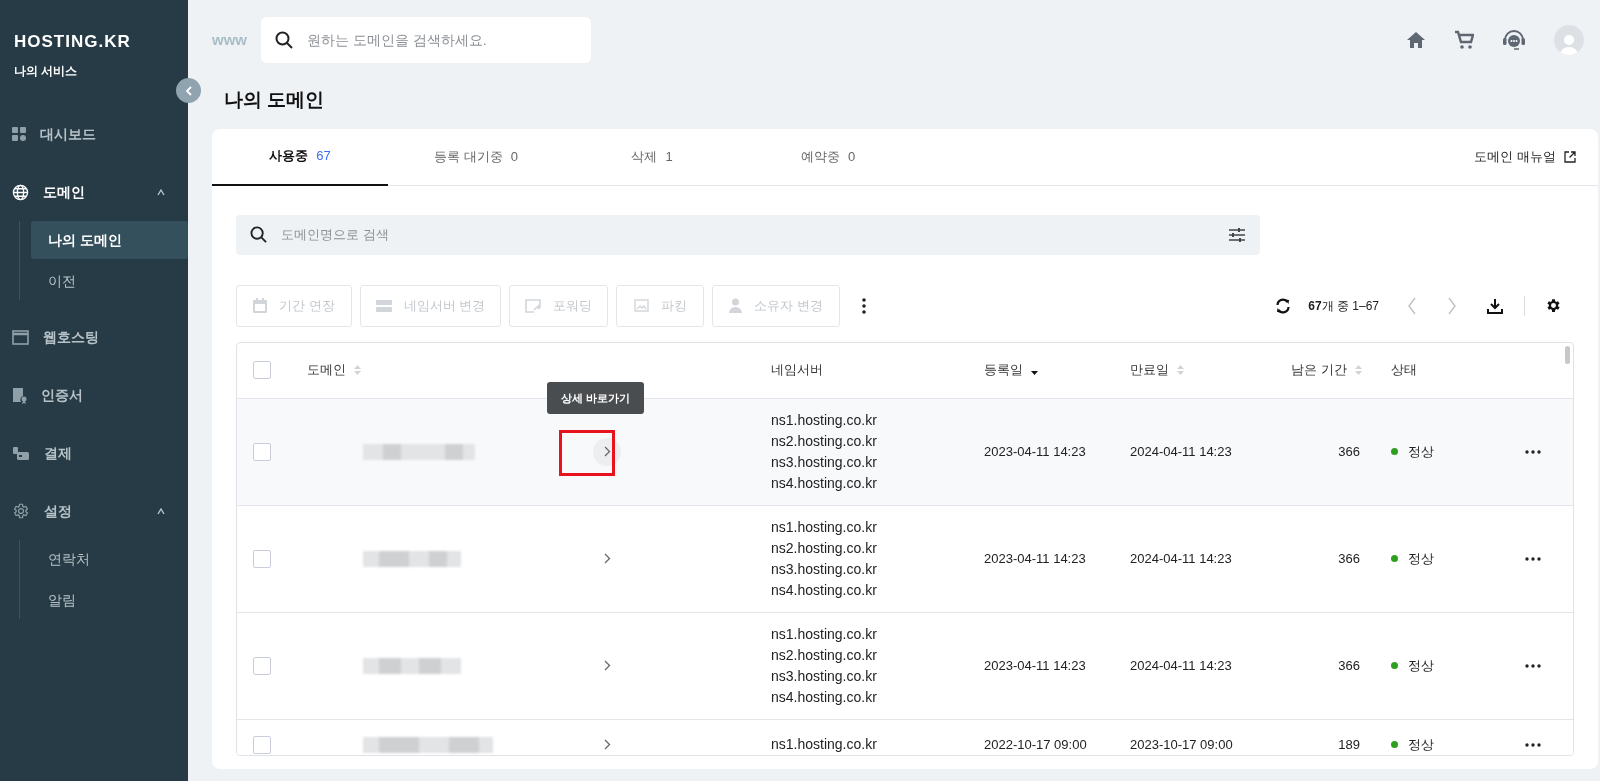  I want to click on sidebar-subitem: 이전, so click(109, 281).